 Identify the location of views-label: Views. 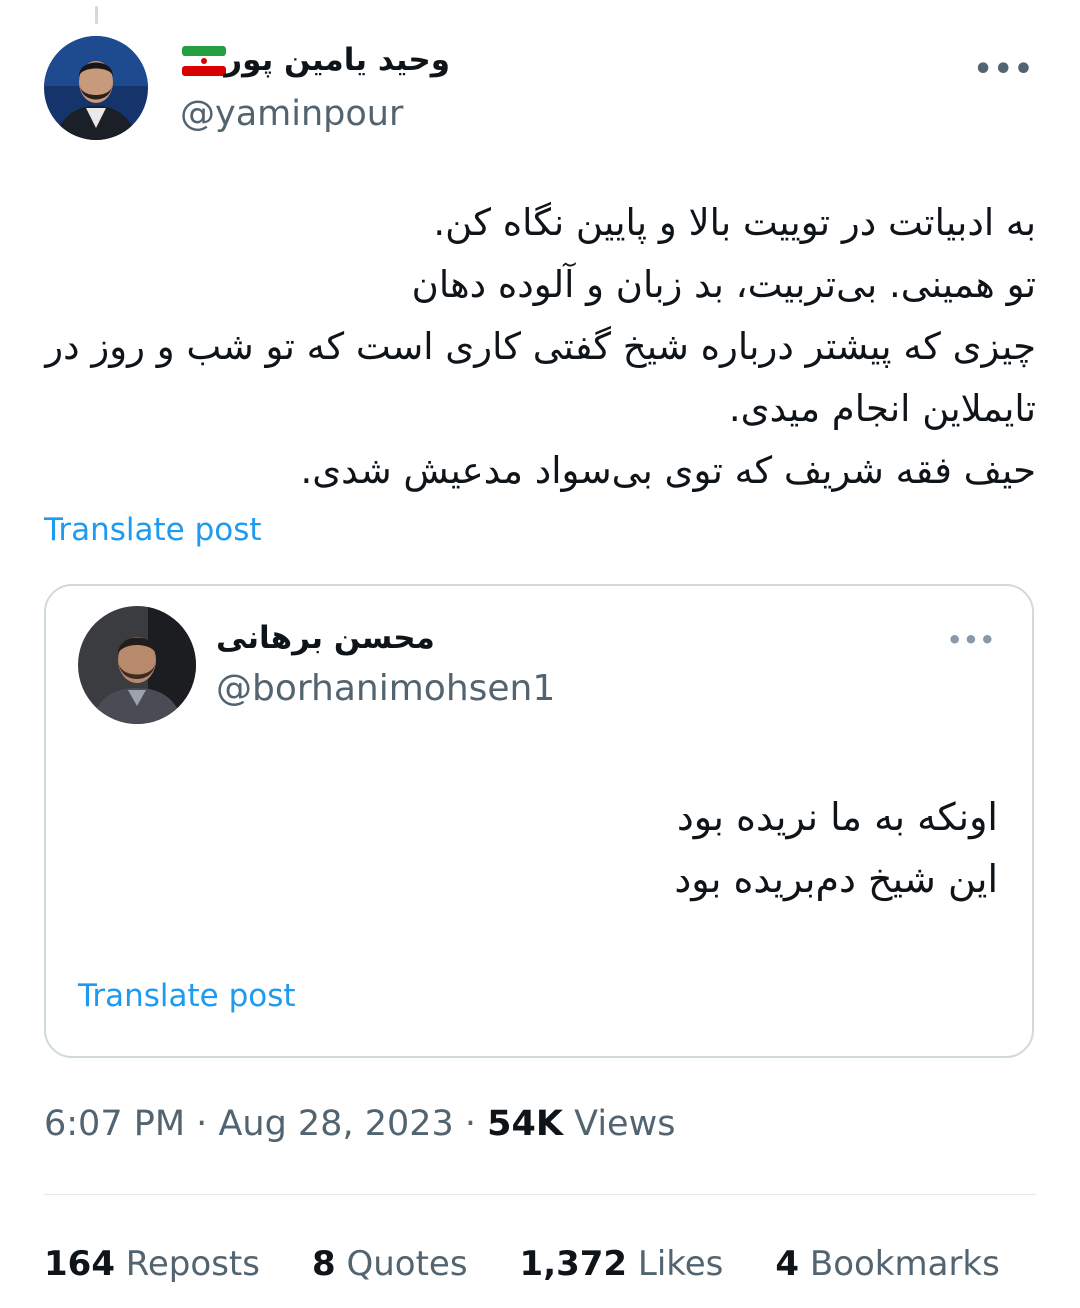
(625, 1124).